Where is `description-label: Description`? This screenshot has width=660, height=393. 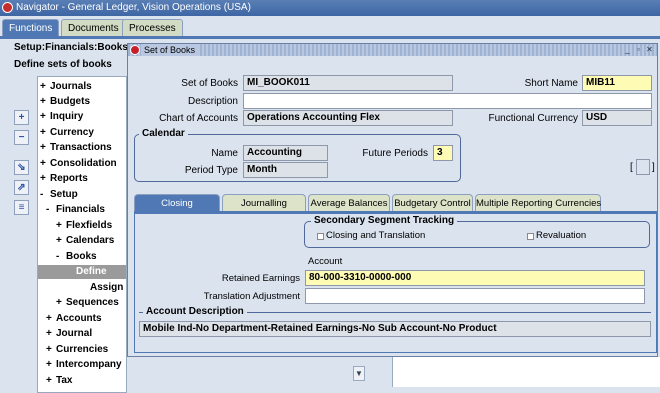
description-label: Description is located at coordinates (212, 101).